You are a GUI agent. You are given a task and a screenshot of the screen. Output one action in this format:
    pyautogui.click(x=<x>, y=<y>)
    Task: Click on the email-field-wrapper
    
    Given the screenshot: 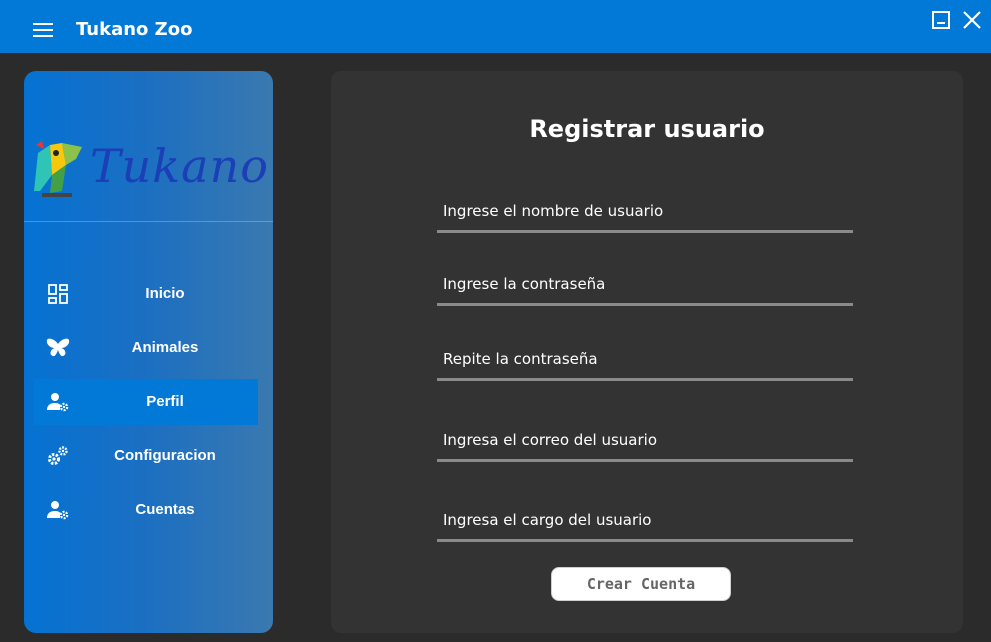 What is the action you would take?
    pyautogui.click(x=645, y=442)
    